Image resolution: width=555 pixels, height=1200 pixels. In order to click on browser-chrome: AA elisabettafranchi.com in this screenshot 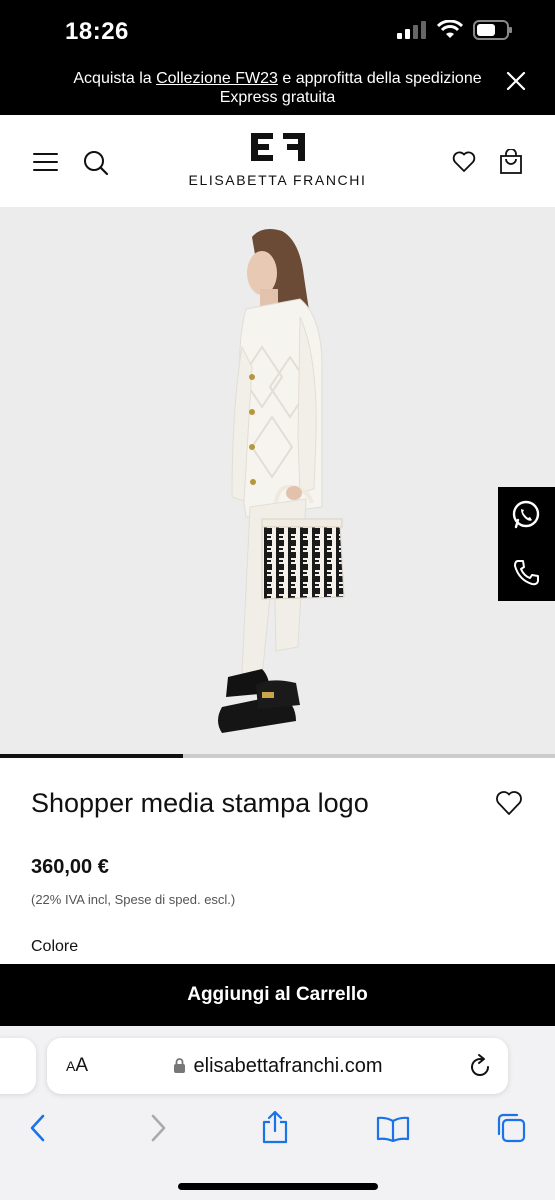, I will do `click(277, 1113)`.